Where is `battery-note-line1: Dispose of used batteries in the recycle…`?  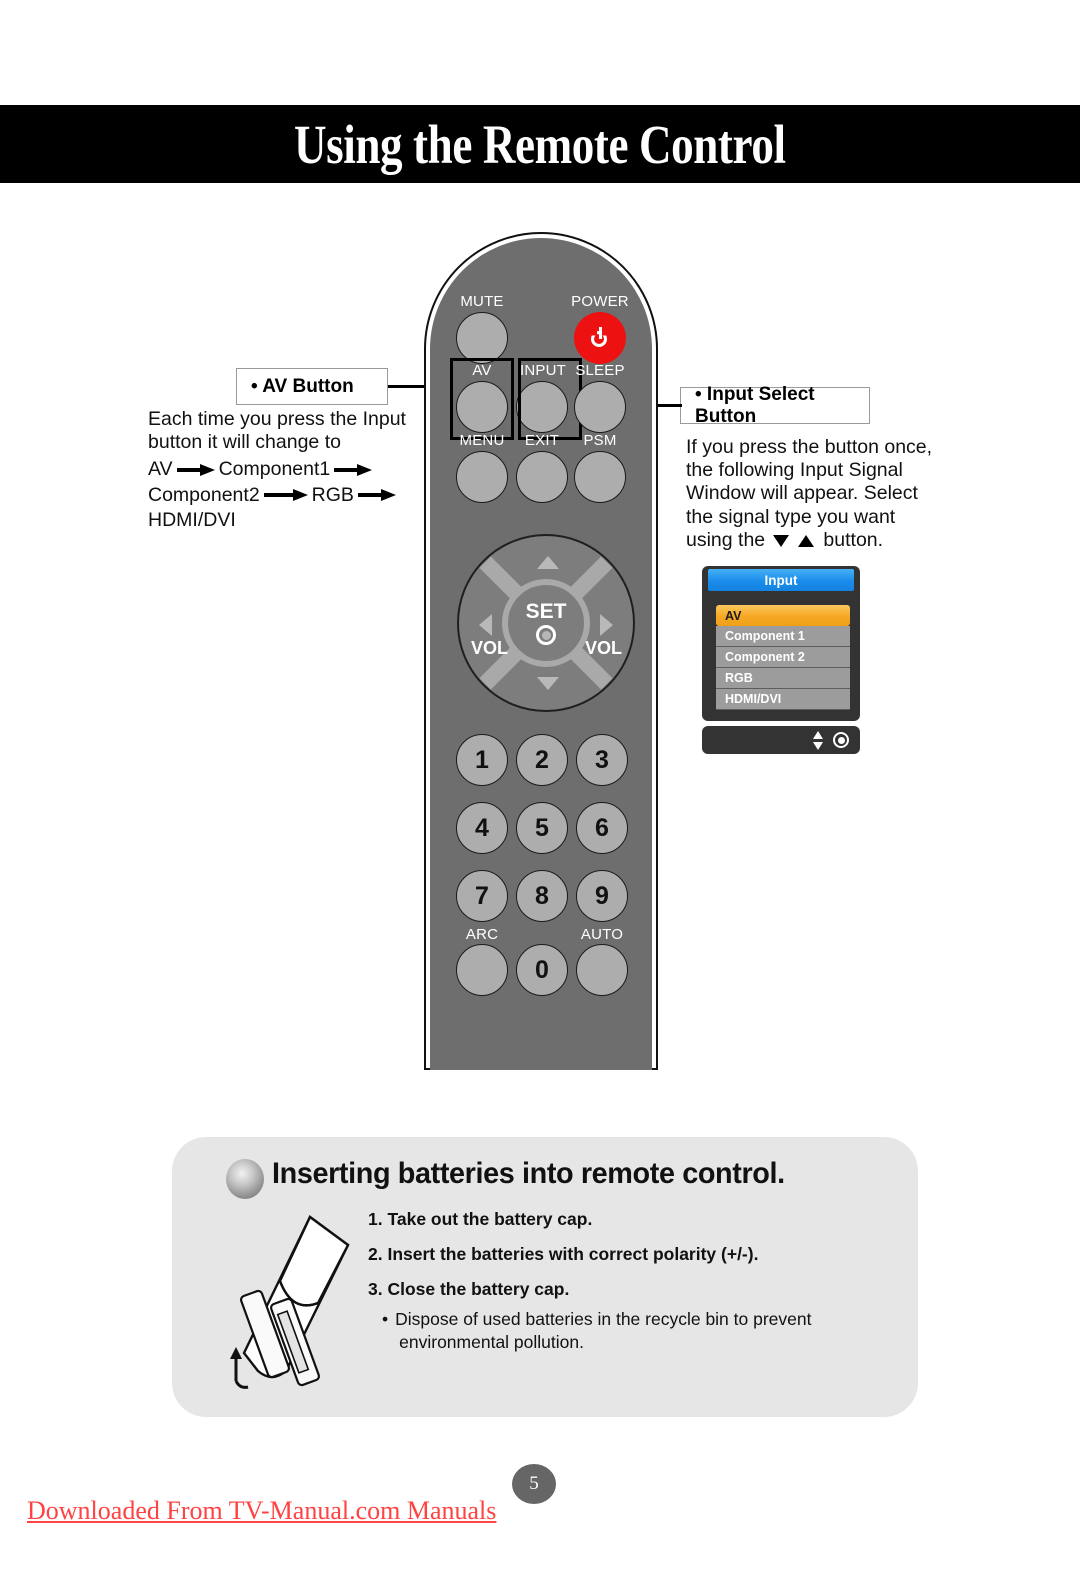 battery-note-line1: Dispose of used batteries in the recycle… is located at coordinates (603, 1319).